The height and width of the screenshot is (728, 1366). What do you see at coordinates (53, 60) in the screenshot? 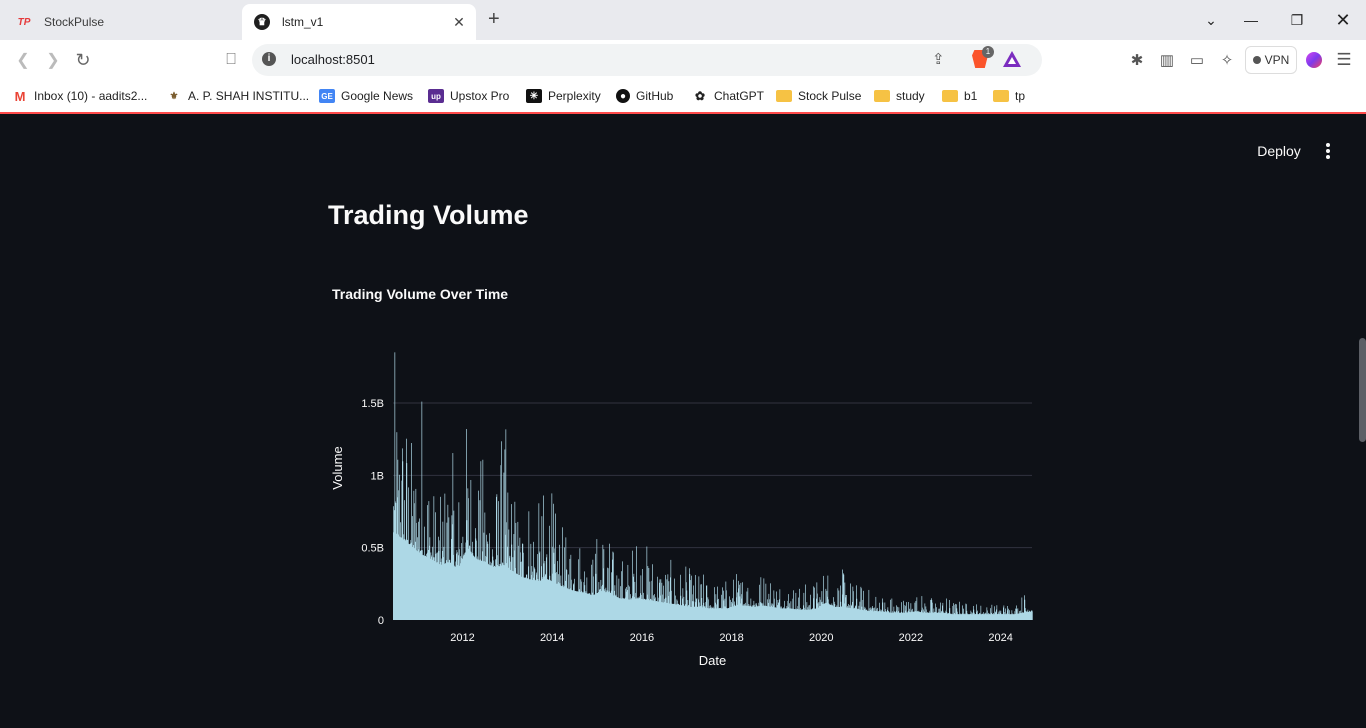
I see `forward-icon: ❯` at bounding box center [53, 60].